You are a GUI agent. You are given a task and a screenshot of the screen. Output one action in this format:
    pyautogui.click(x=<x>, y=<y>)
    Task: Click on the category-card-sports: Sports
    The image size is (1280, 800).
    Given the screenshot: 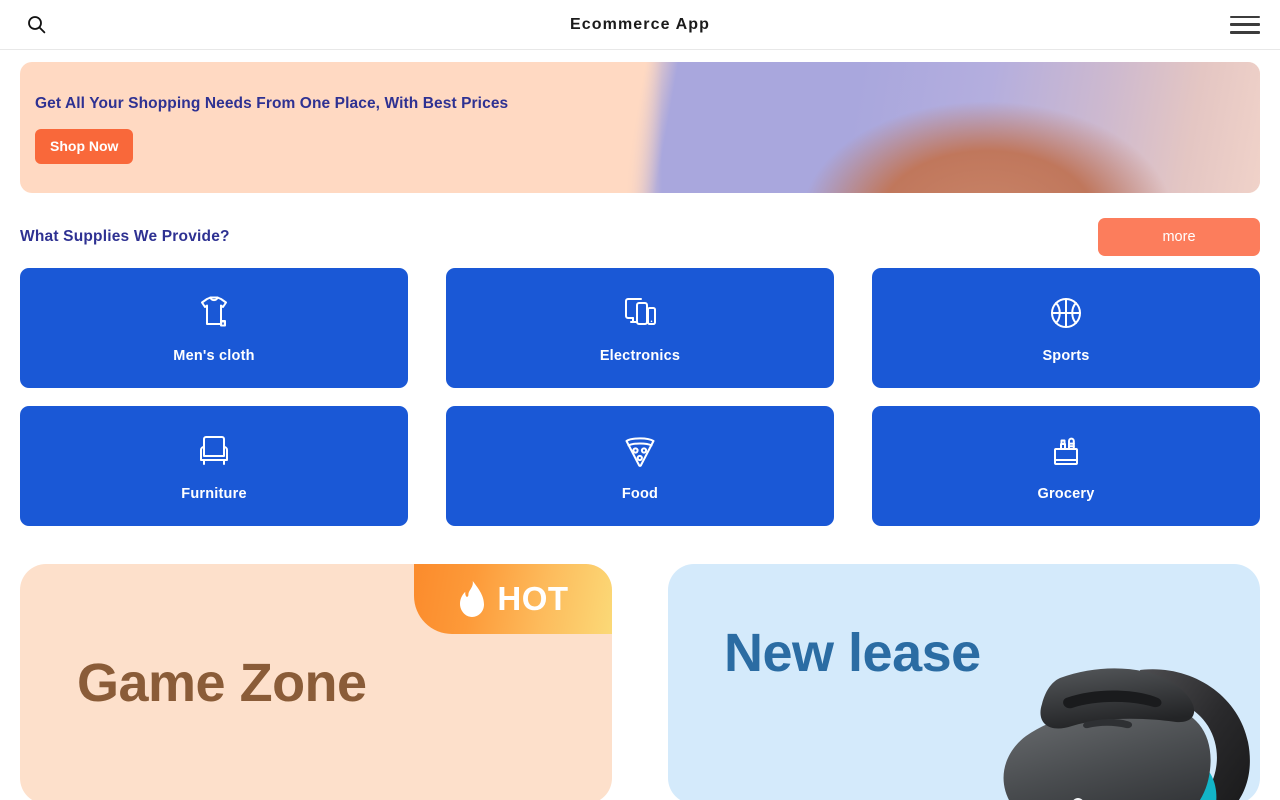 What is the action you would take?
    pyautogui.click(x=1066, y=328)
    